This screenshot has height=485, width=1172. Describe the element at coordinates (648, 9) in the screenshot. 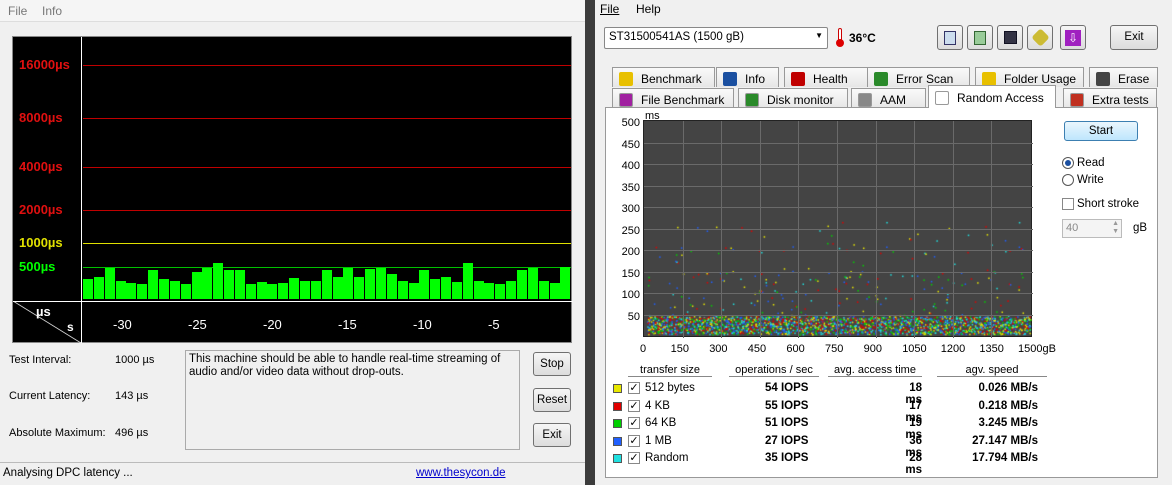

I see `menu-help: Help` at that location.